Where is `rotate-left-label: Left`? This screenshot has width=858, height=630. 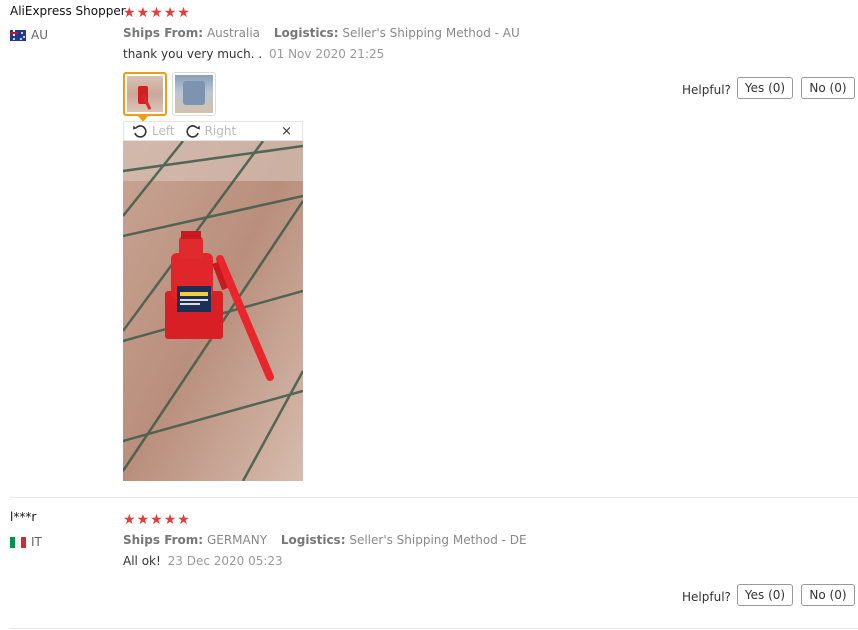 rotate-left-label: Left is located at coordinates (163, 131).